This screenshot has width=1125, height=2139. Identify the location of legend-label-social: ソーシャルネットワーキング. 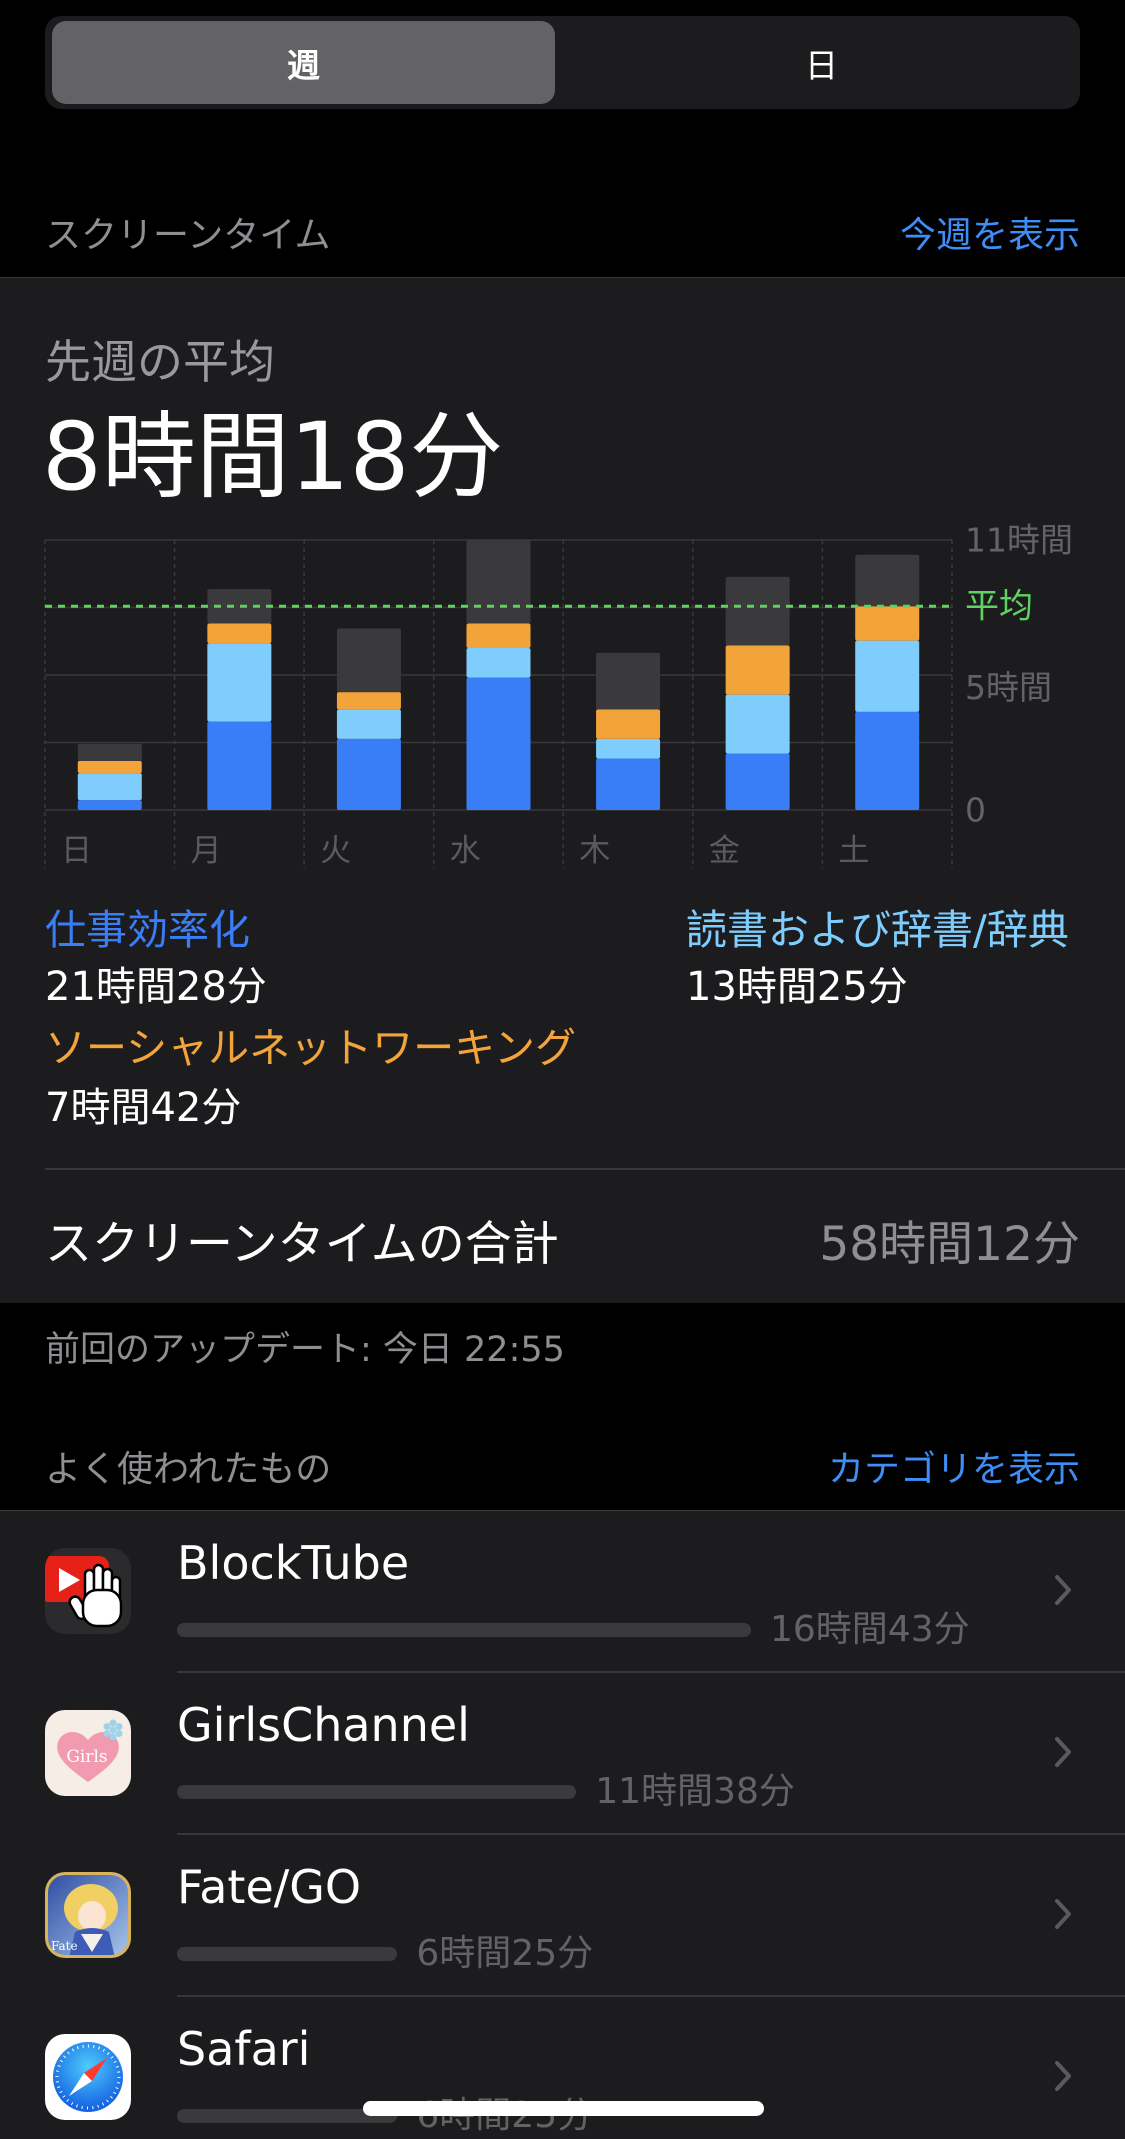
(310, 1048).